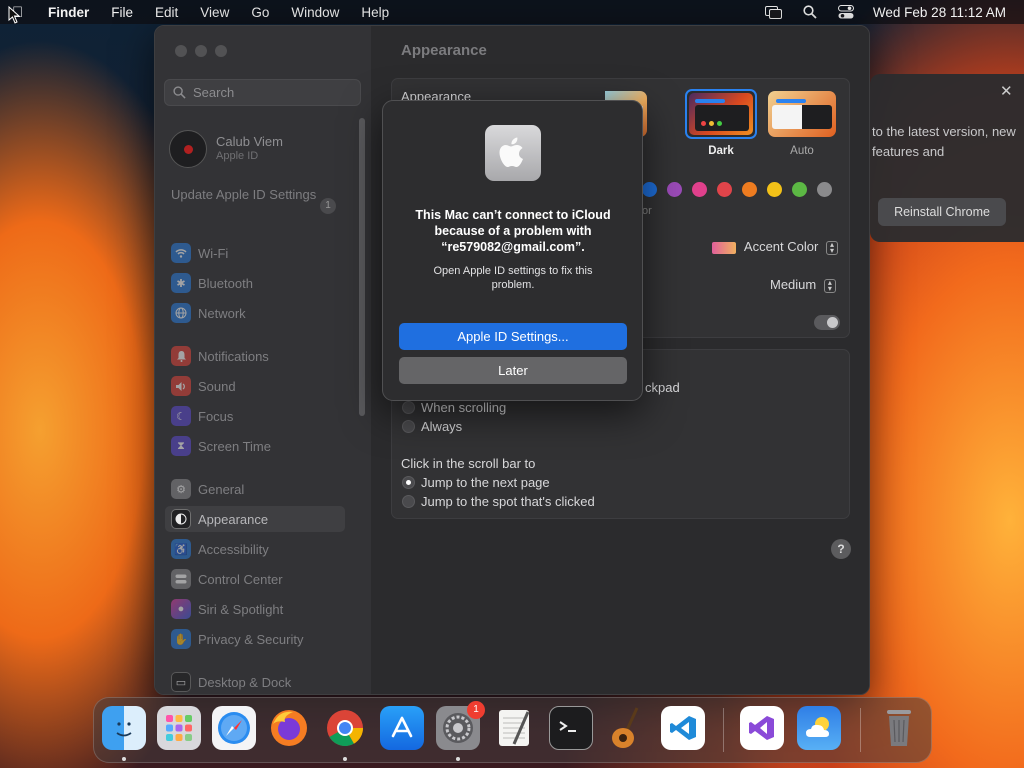 Image resolution: width=1024 pixels, height=768 pixels. I want to click on accent-graphite-swatch, so click(824, 189).